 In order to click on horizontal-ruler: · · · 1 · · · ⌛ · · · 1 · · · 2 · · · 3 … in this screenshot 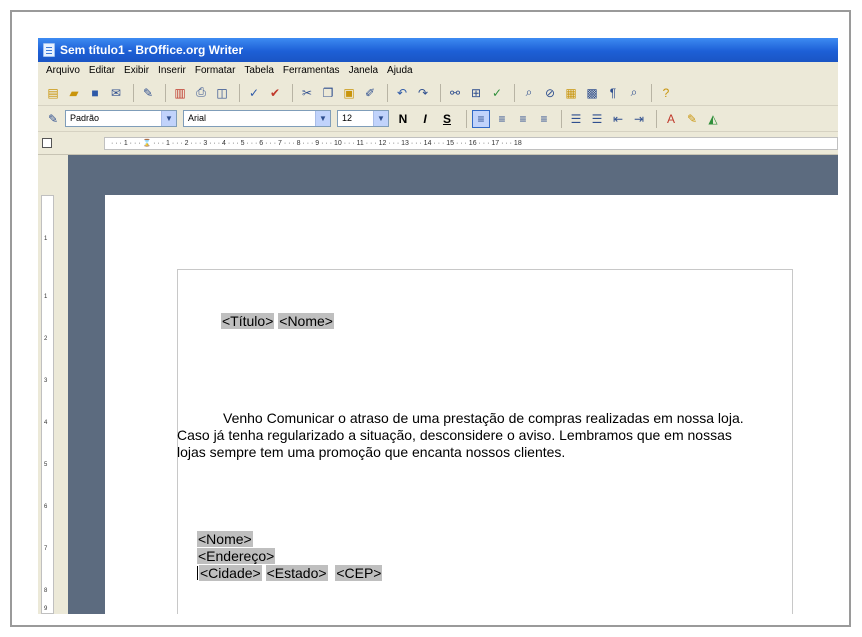, I will do `click(438, 144)`.